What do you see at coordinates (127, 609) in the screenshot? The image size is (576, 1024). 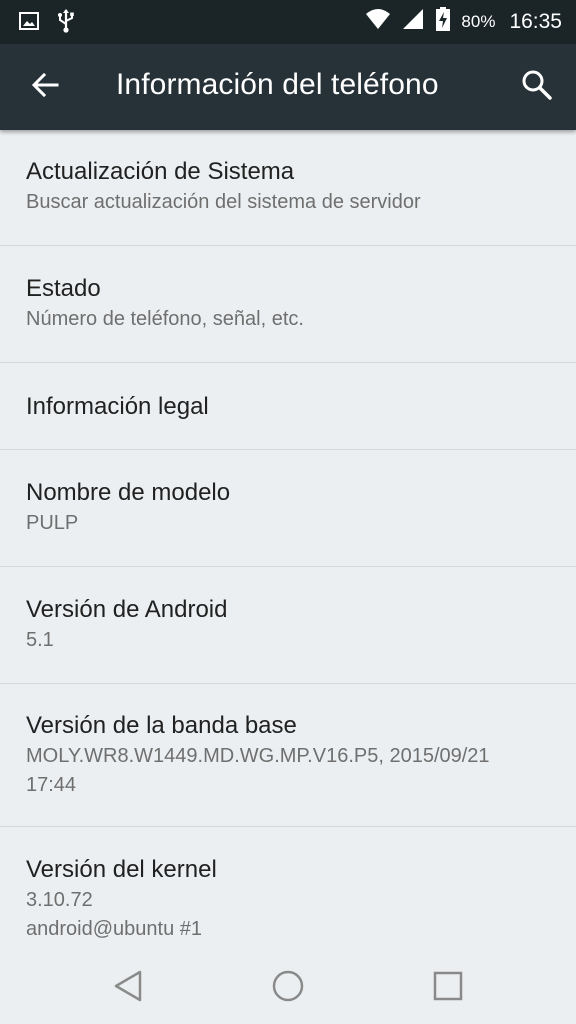 I see `settings-item-title: Versión de Android` at bounding box center [127, 609].